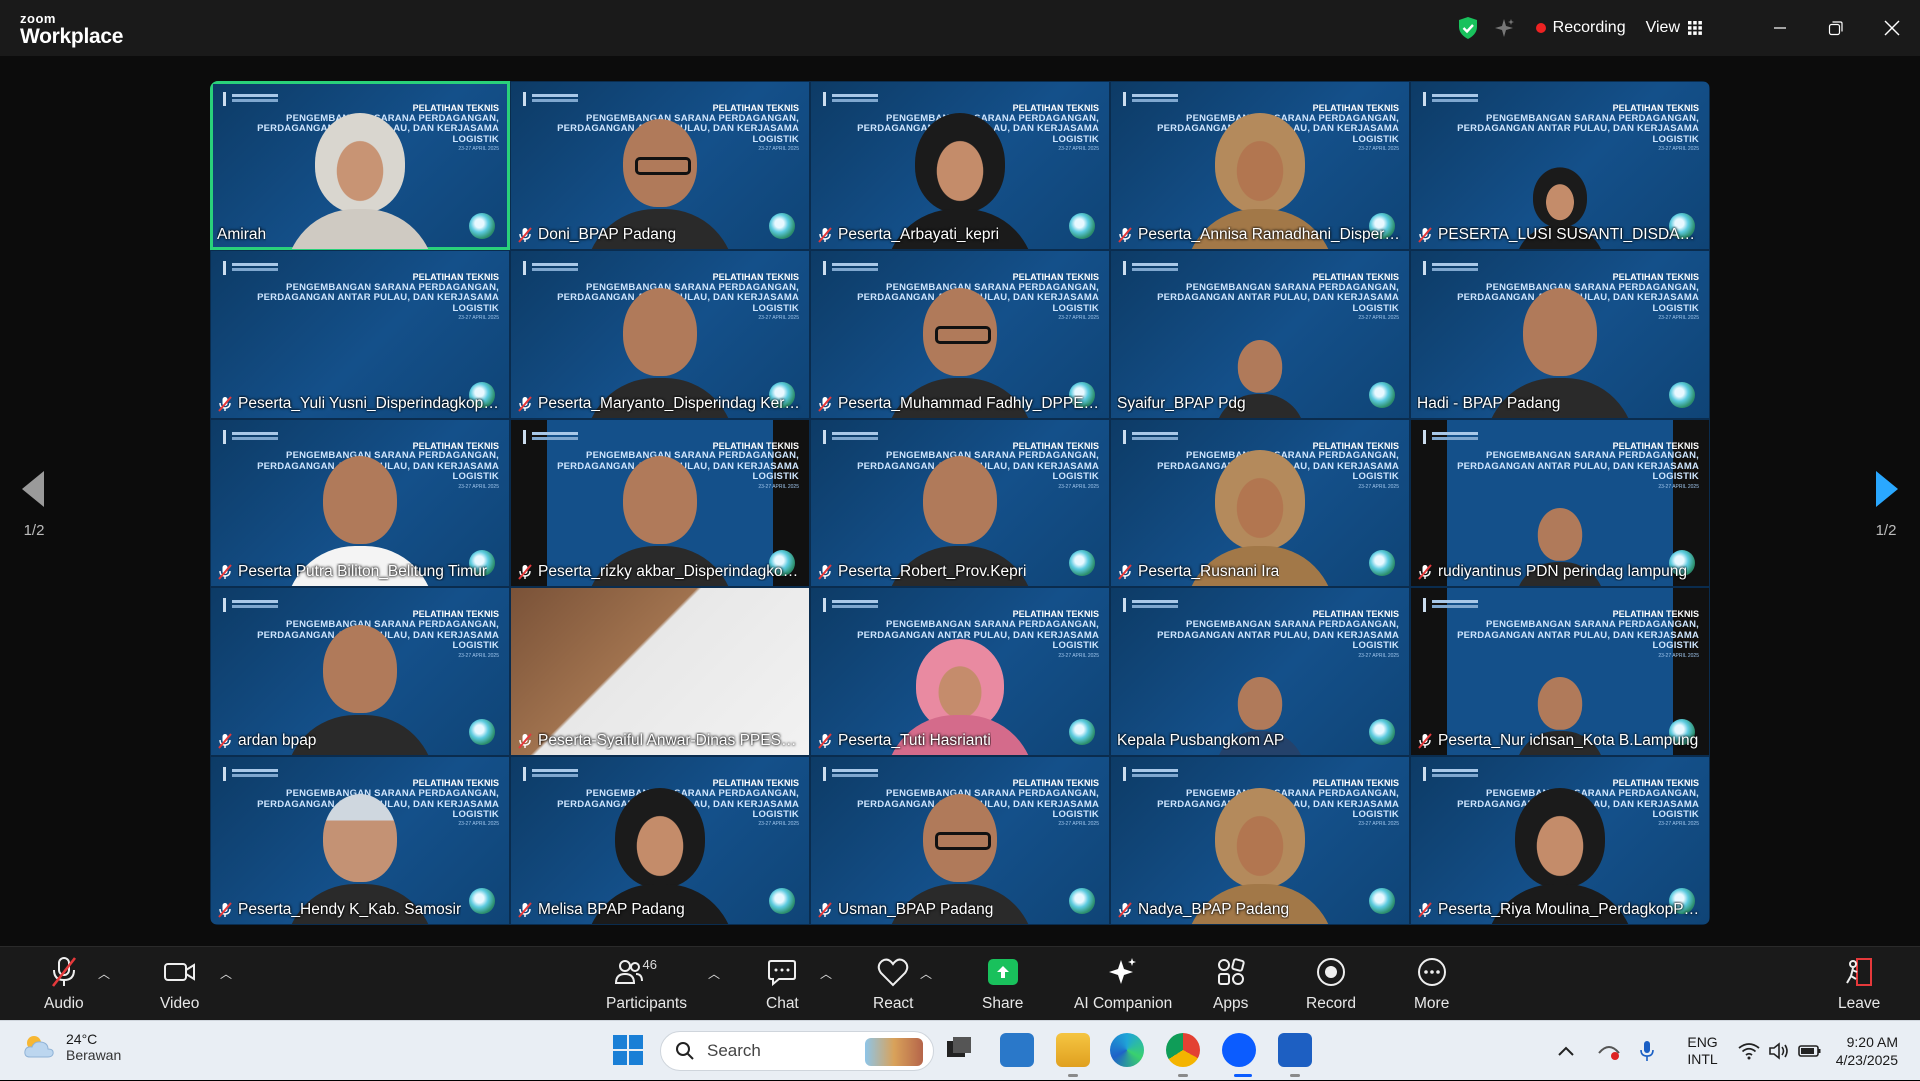 The height and width of the screenshot is (1081, 1920). What do you see at coordinates (1779, 1051) in the screenshot?
I see `volume-icon` at bounding box center [1779, 1051].